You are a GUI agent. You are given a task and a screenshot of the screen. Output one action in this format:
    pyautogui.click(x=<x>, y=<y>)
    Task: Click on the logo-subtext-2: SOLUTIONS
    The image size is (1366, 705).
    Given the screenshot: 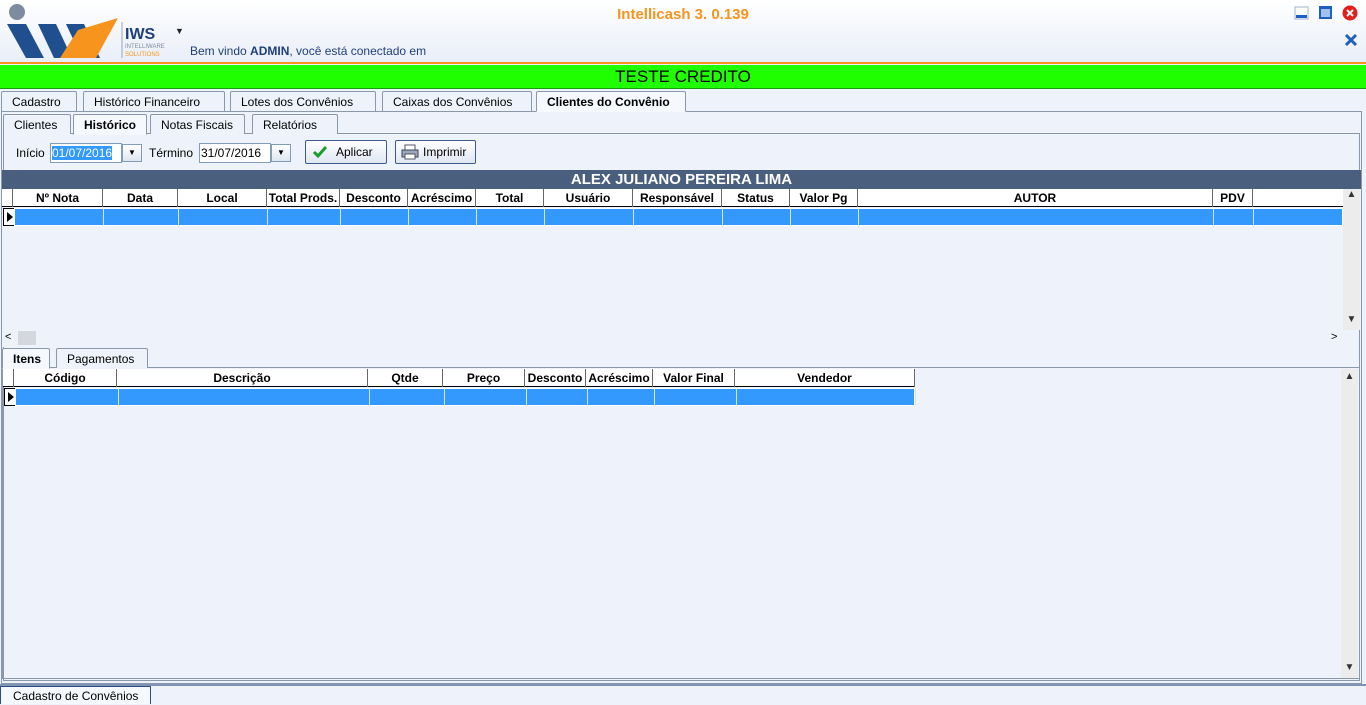 What is the action you would take?
    pyautogui.click(x=142, y=55)
    